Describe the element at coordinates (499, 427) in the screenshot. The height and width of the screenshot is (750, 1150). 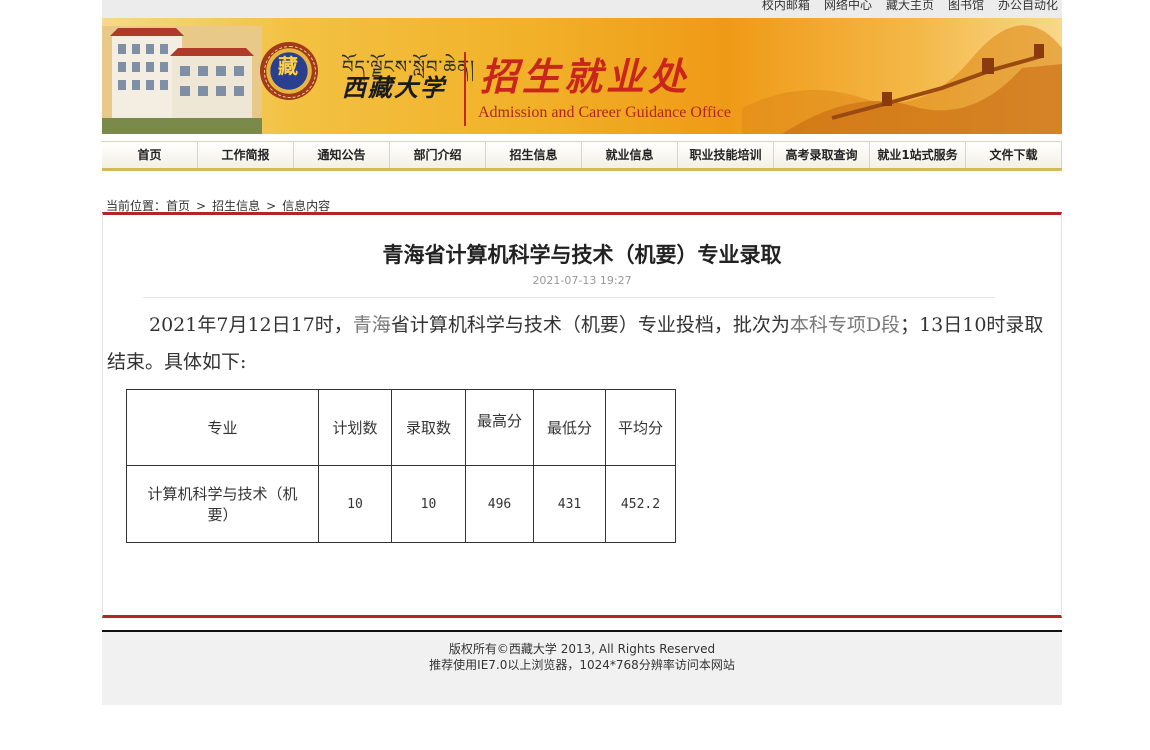
I see `header-cell: 最高分` at that location.